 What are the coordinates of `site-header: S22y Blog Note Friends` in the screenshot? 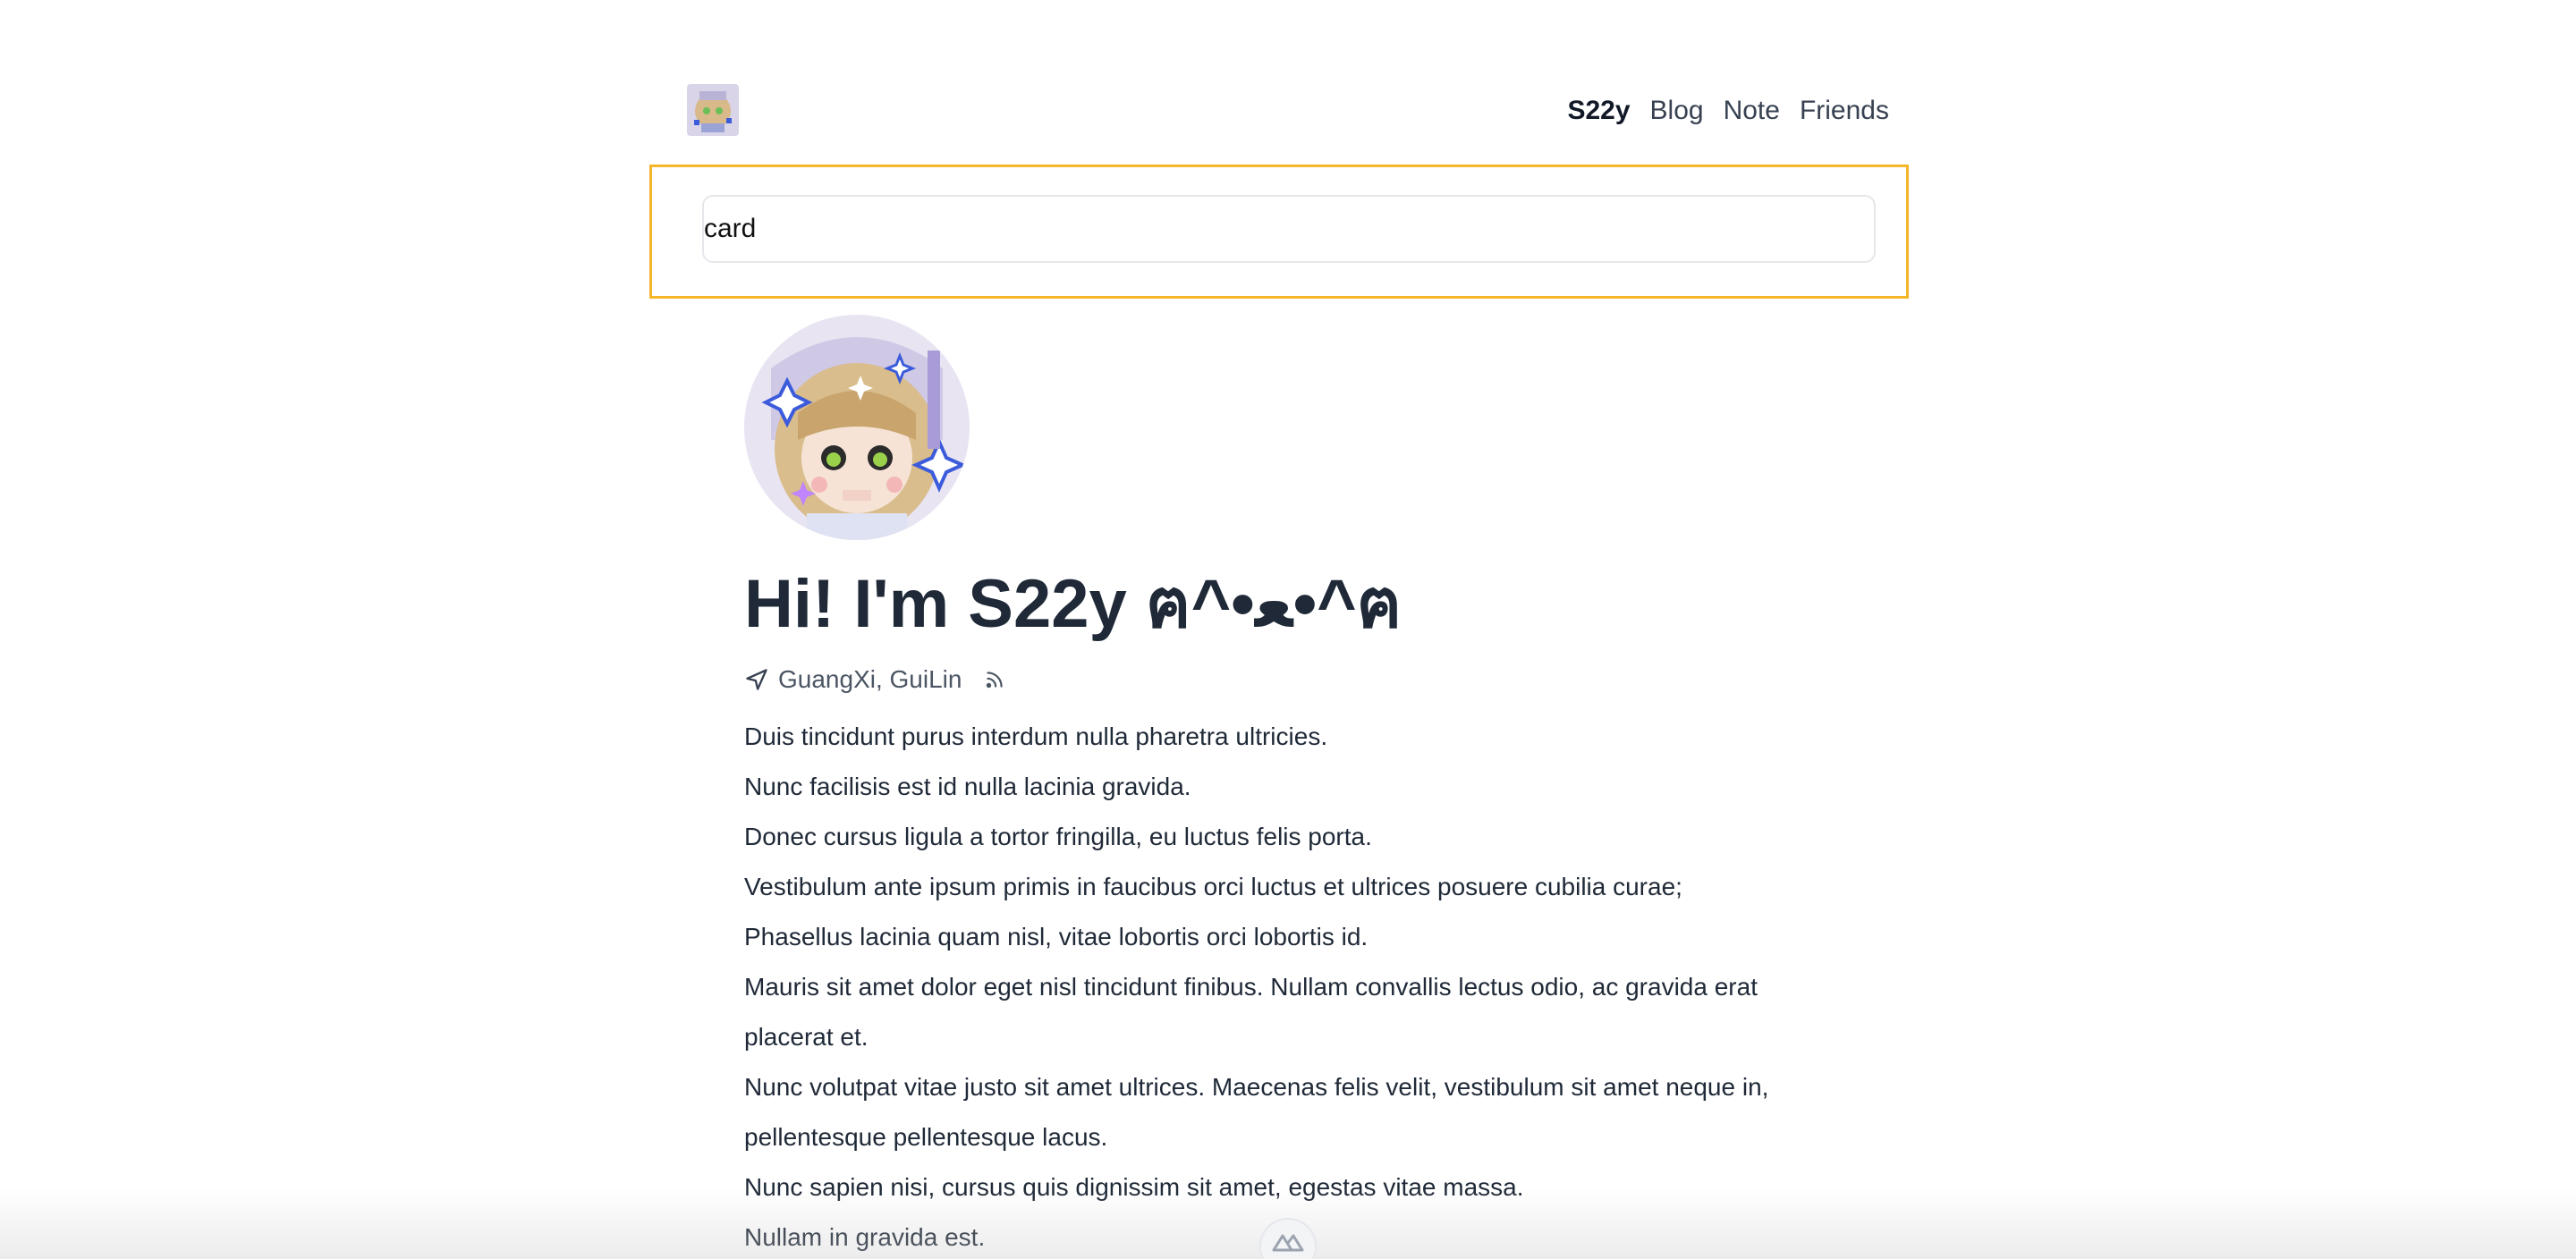 It's located at (1279, 110).